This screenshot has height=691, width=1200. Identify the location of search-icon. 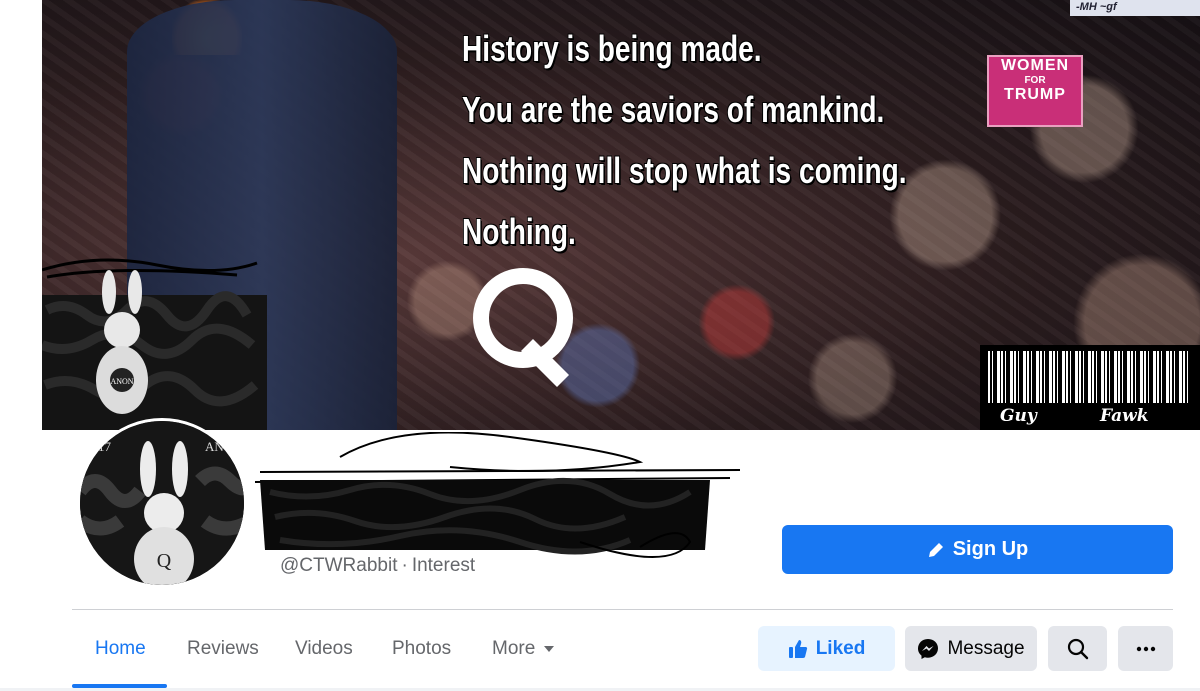
(1077, 648).